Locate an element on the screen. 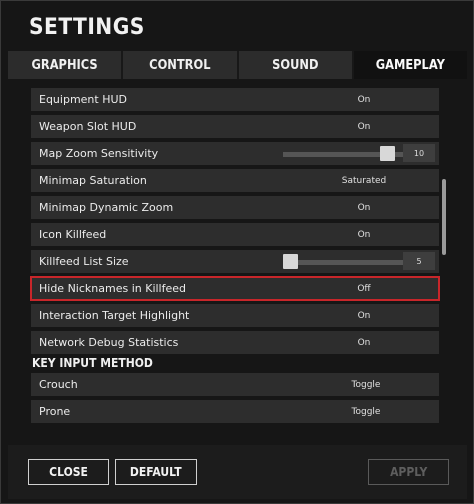 Image resolution: width=474 pixels, height=504 pixels. setting-row-crouch: Crouch Toggle is located at coordinates (235, 384).